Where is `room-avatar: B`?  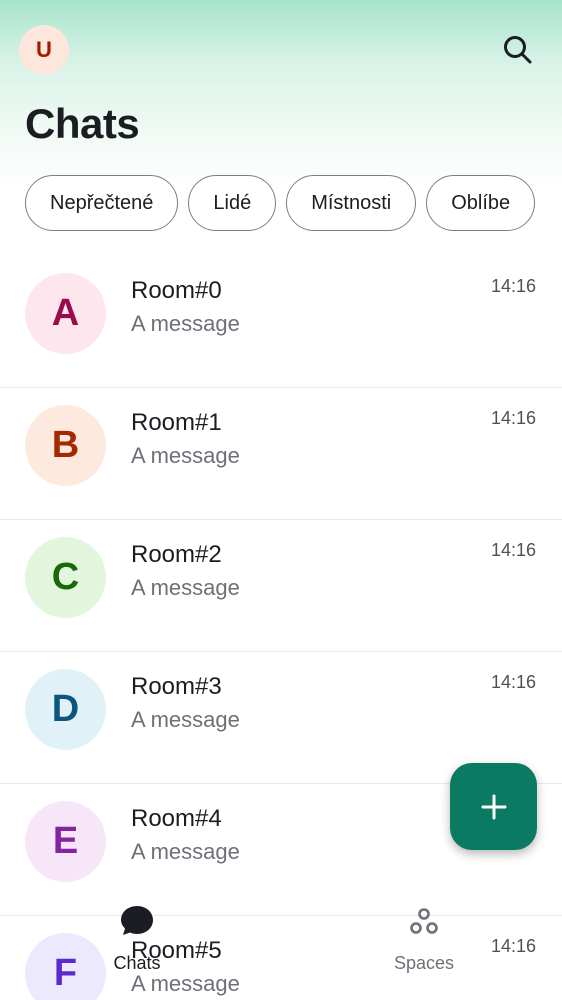
room-avatar: B is located at coordinates (65, 445).